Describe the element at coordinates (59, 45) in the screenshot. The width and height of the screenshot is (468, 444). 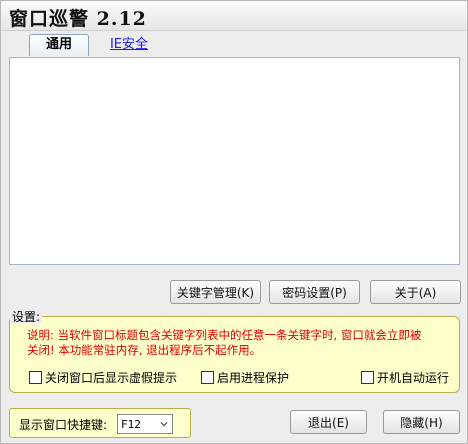
I see `tab-general: 通用` at that location.